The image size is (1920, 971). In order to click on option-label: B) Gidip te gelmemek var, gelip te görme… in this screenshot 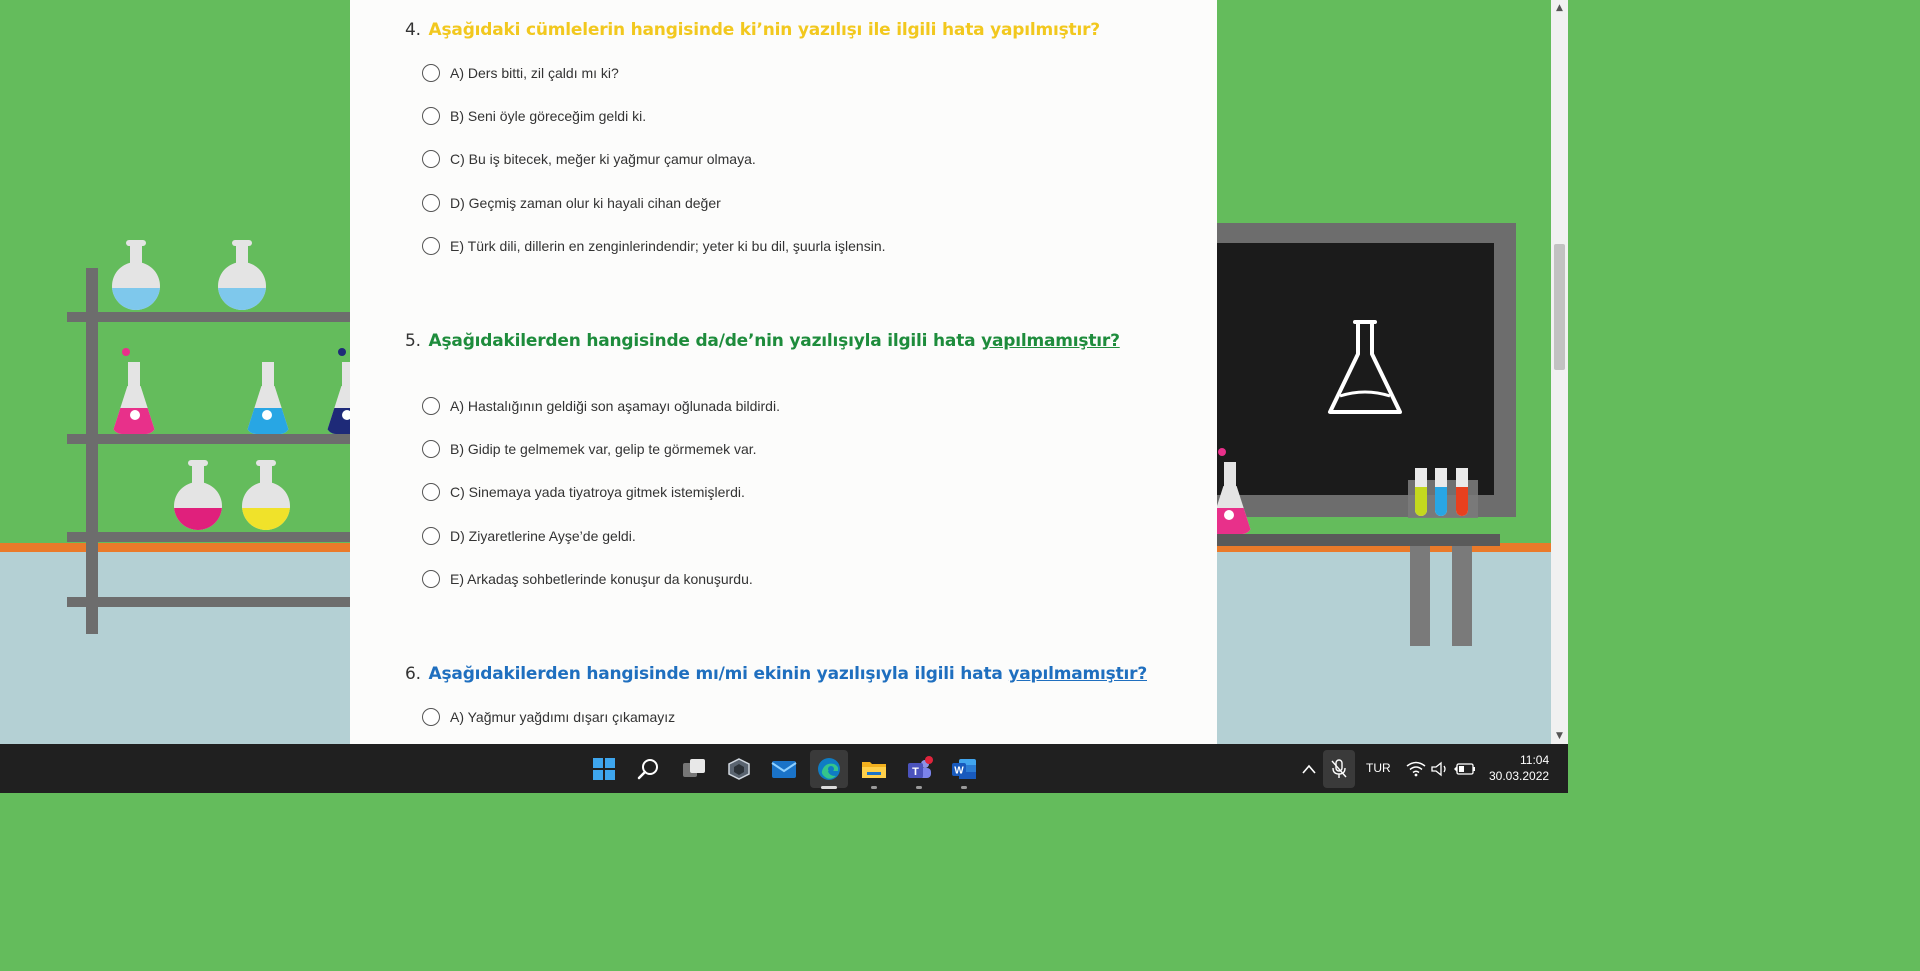, I will do `click(603, 449)`.